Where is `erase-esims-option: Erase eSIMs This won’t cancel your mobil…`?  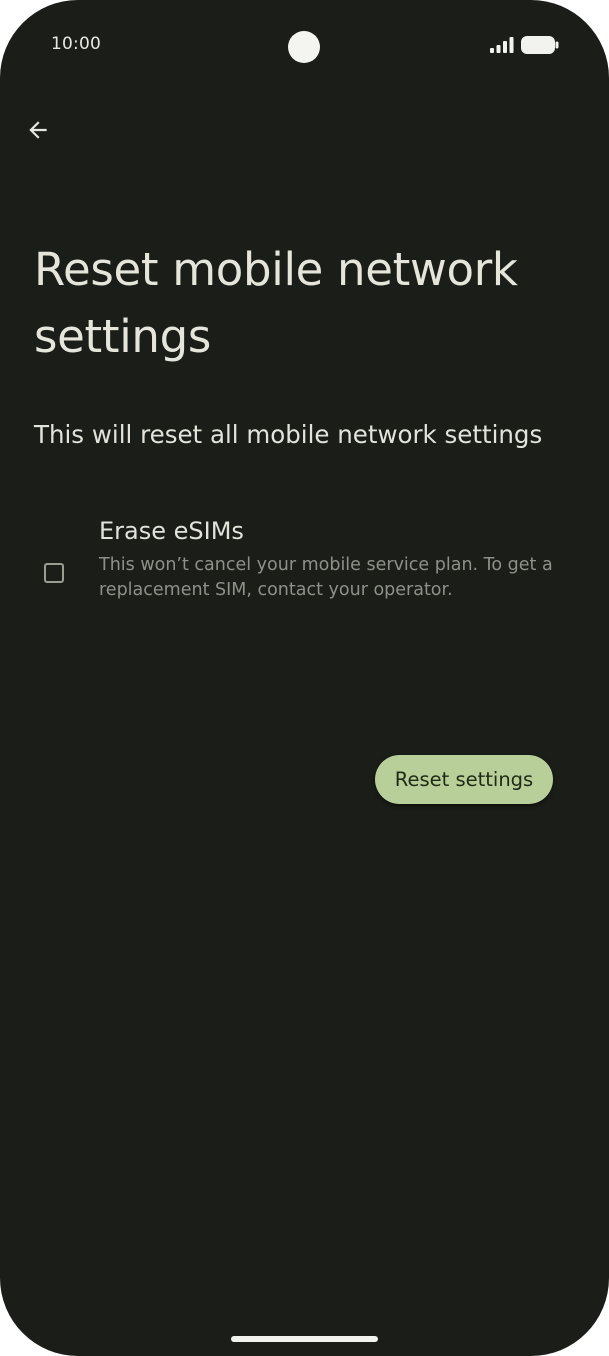
erase-esims-option: Erase eSIMs This won’t cancel your mobil… is located at coordinates (300, 560).